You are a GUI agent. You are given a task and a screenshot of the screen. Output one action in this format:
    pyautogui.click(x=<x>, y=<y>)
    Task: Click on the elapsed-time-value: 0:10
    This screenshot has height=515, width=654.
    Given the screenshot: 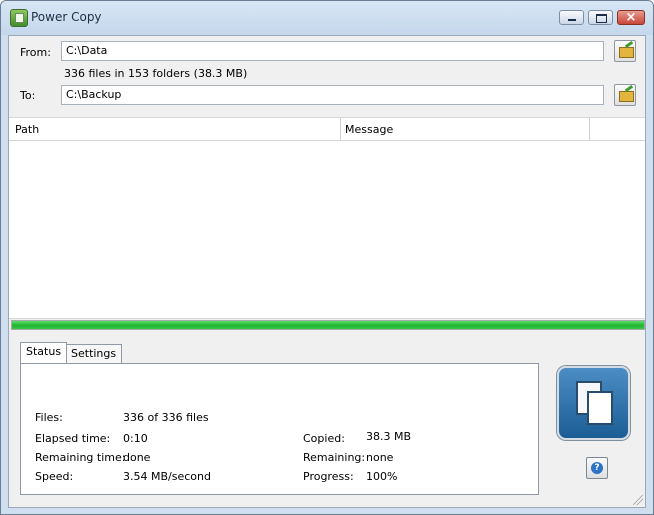 What is the action you would take?
    pyautogui.click(x=135, y=438)
    